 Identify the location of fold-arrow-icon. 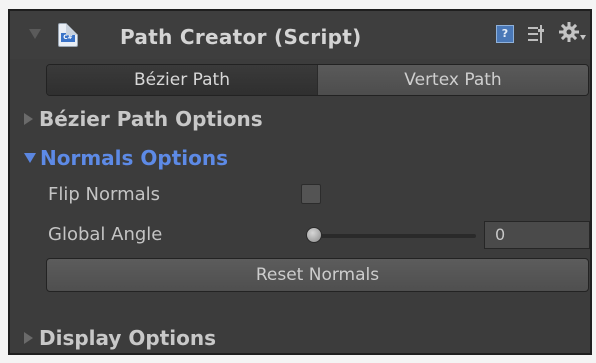
(35, 34).